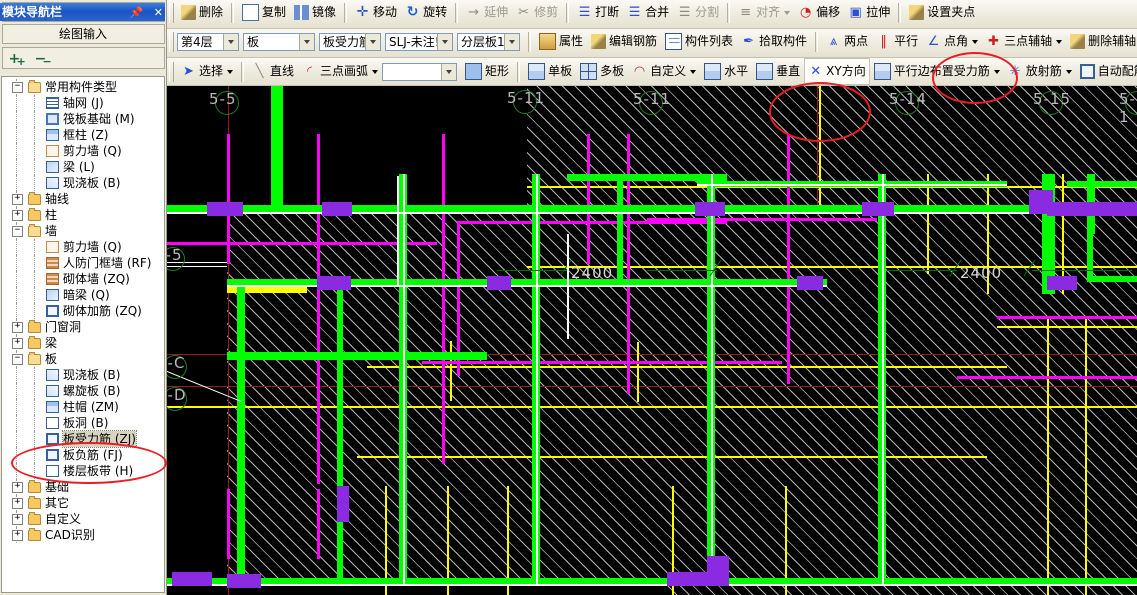 This screenshot has height=595, width=1137. I want to click on component-three-point-aux-axis: ✚ 三点辅轴, so click(1024, 41).